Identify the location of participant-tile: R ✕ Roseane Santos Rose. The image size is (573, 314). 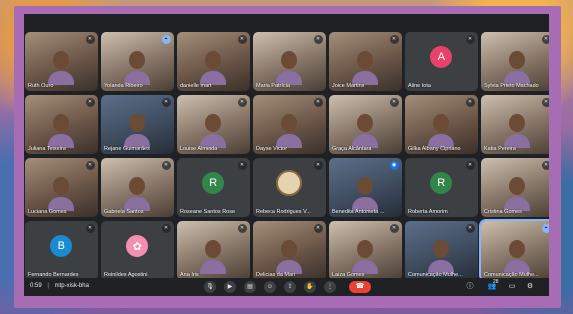
(213, 187).